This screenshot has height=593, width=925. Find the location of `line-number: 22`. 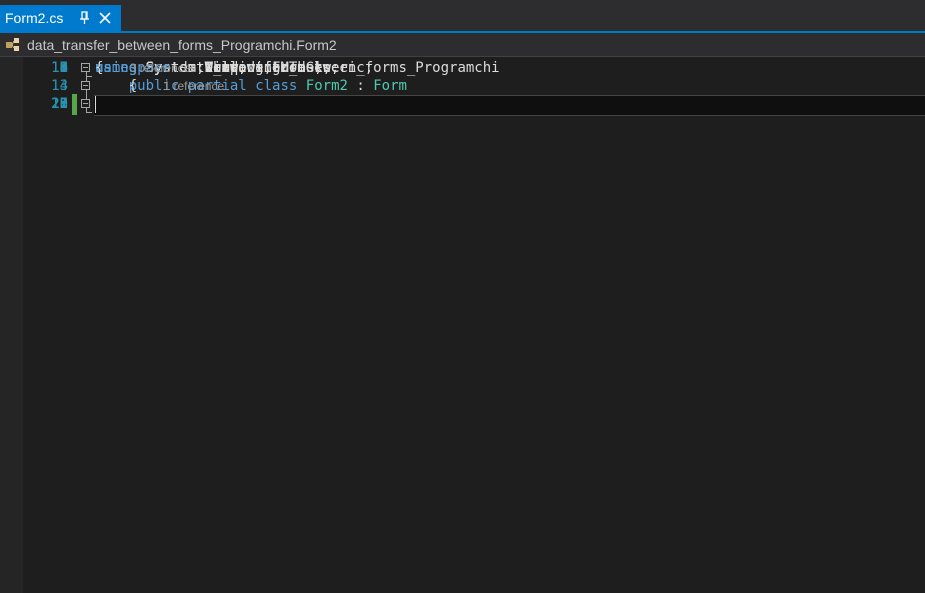

line-number: 22 is located at coordinates (59, 104).